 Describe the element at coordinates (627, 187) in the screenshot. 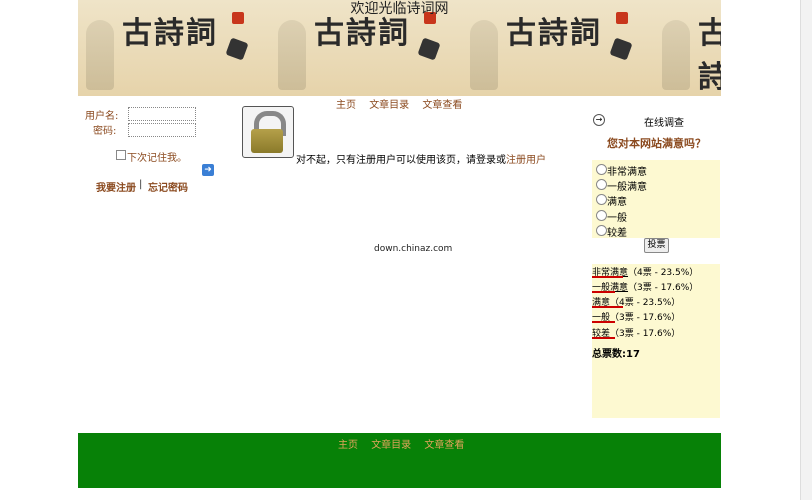

I see `poll-option-label: 一般满意` at that location.